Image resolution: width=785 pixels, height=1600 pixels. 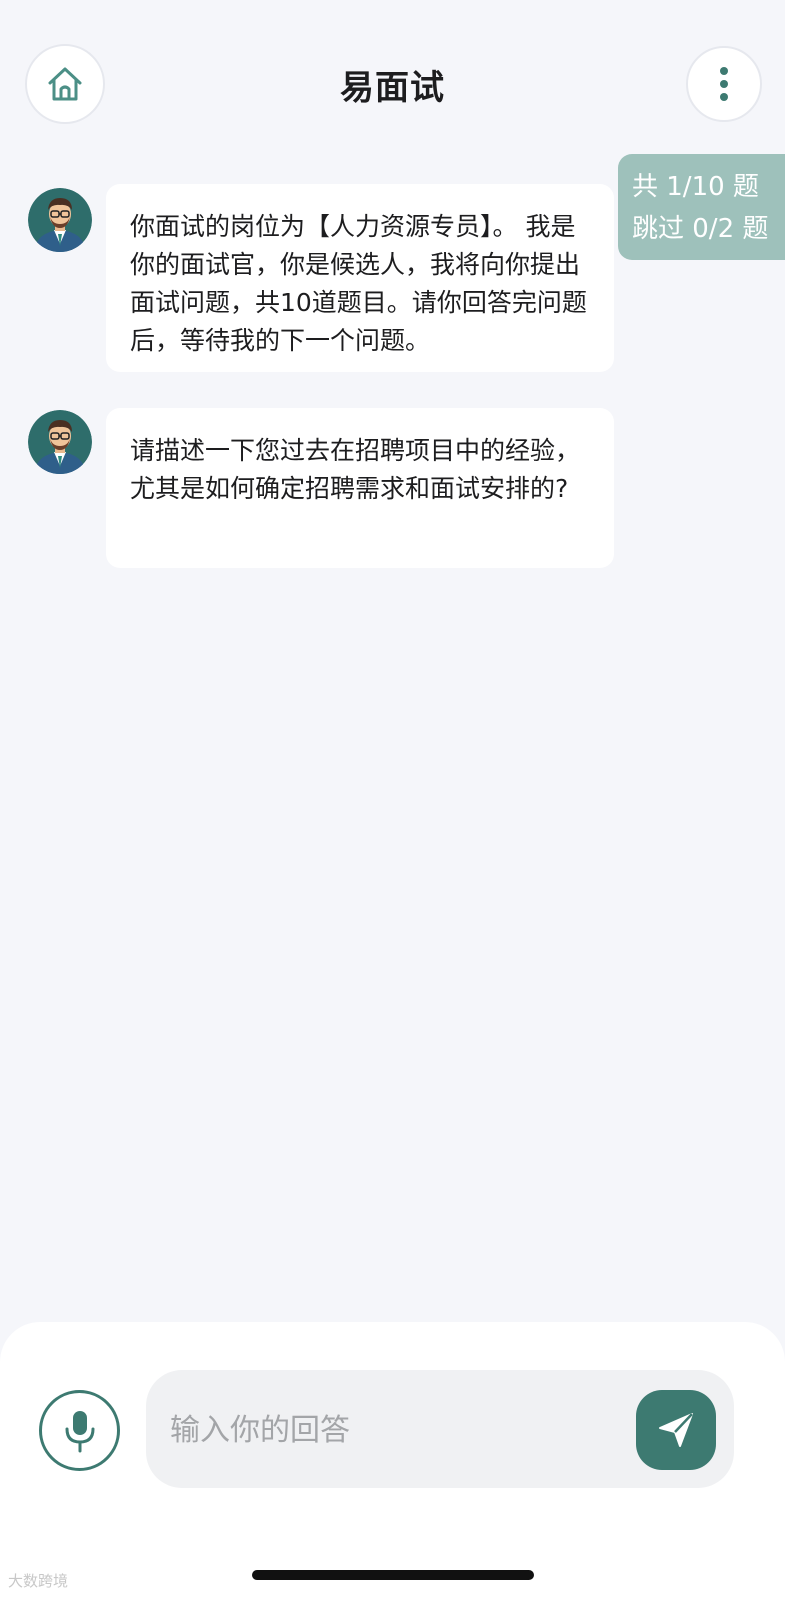 What do you see at coordinates (38, 1581) in the screenshot?
I see `watermark: 大数跨境` at bounding box center [38, 1581].